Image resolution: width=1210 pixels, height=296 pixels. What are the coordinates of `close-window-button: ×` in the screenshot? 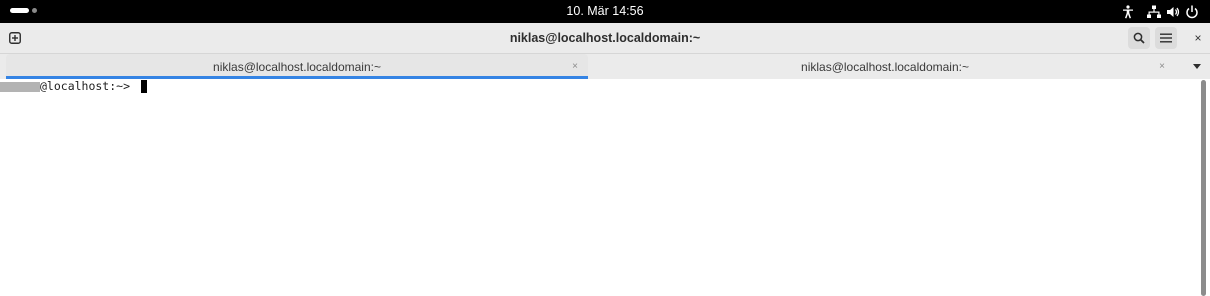 It's located at (1198, 38).